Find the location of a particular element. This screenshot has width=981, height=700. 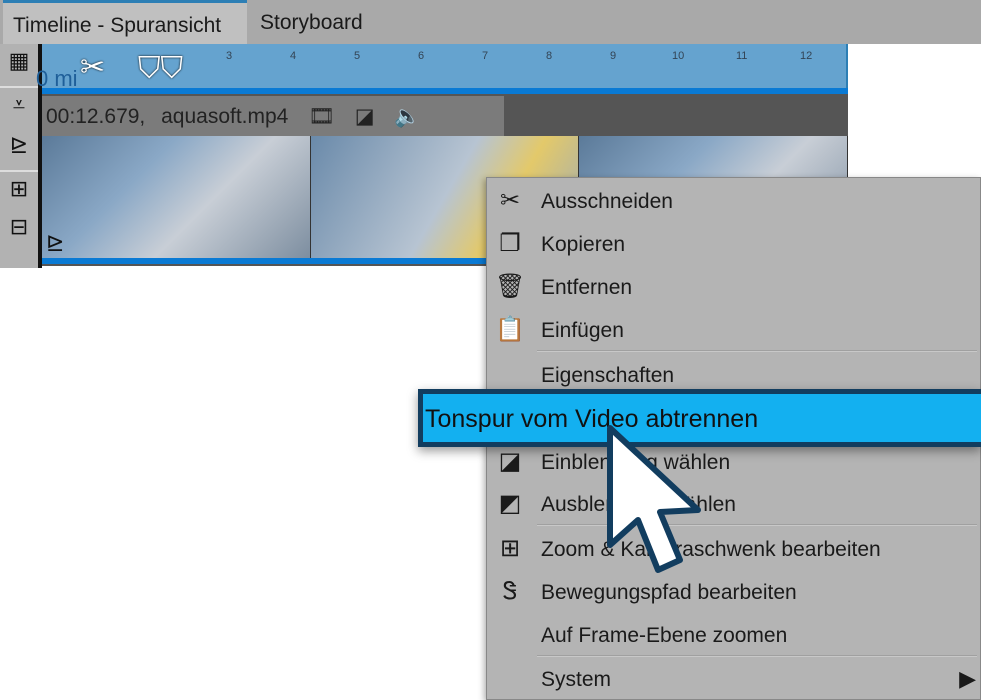

marker-icon: ⛉⛉ is located at coordinates (160, 69).